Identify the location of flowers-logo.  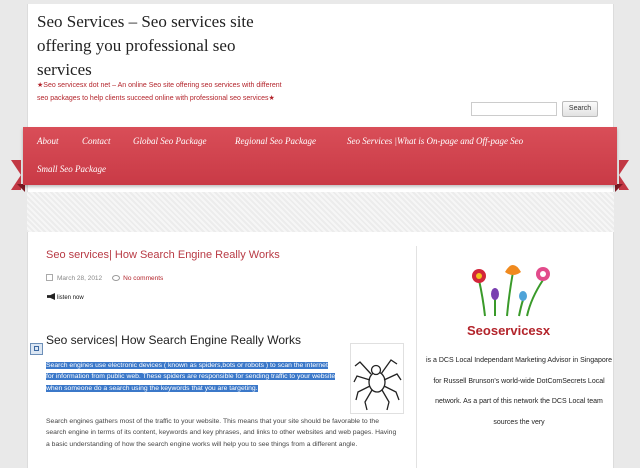
(511, 291).